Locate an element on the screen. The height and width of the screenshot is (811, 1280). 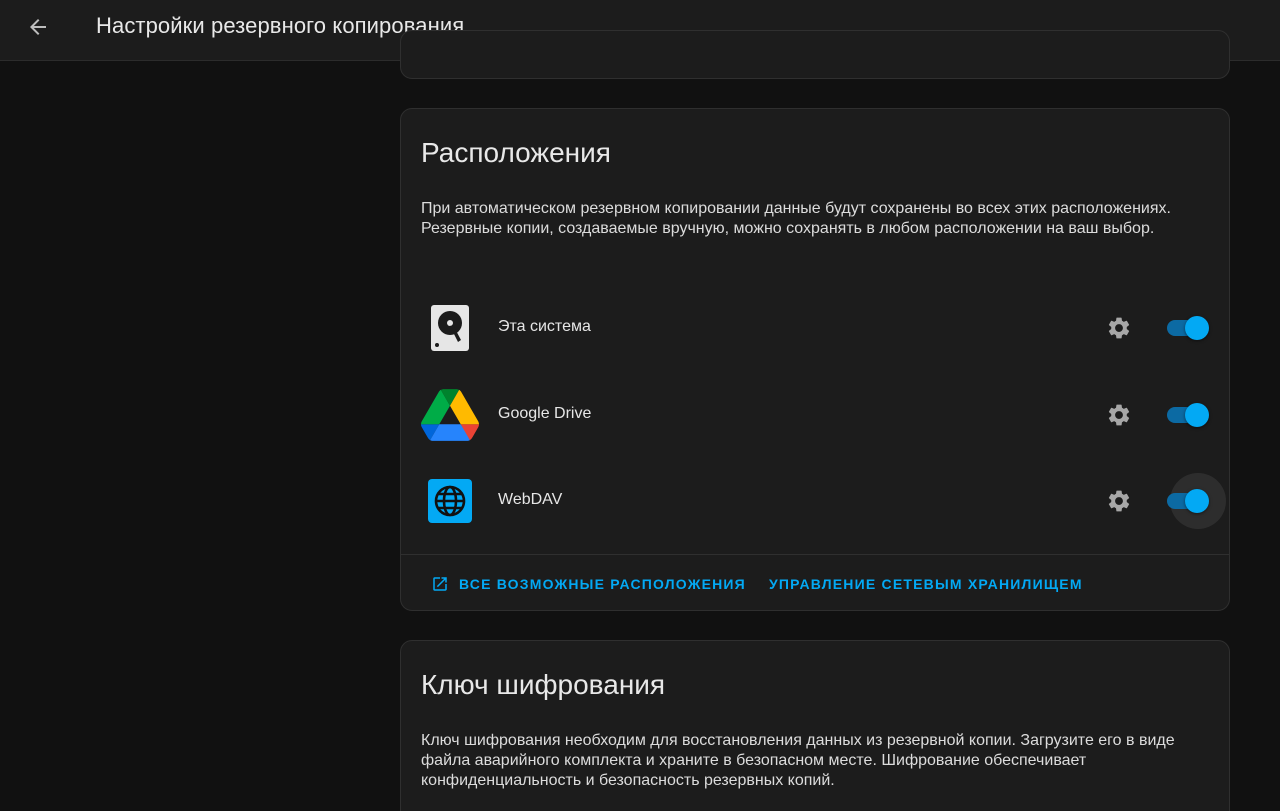
location-name: WebDAV is located at coordinates (530, 499).